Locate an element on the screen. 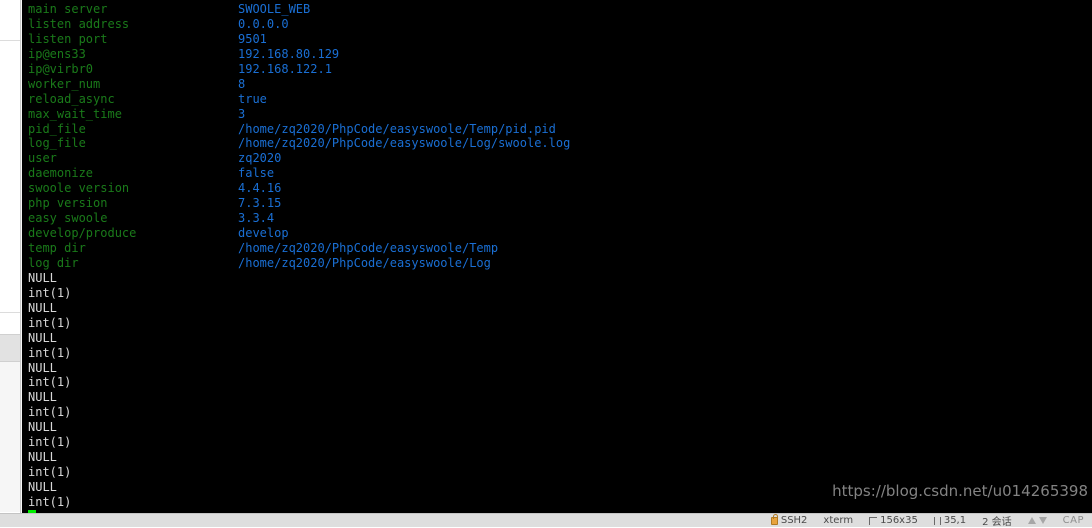 This screenshot has width=1092, height=528. config-row: ip@ens33 192.168.80.129 is located at coordinates (299, 54).